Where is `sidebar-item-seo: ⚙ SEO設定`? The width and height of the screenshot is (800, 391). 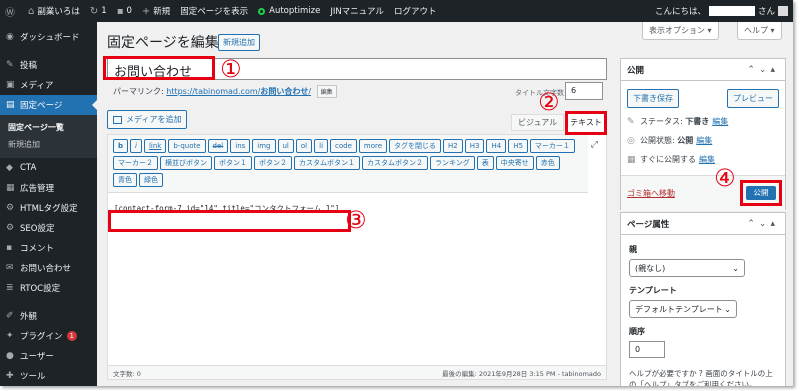 sidebar-item-seo: ⚙ SEO設定 is located at coordinates (48, 228).